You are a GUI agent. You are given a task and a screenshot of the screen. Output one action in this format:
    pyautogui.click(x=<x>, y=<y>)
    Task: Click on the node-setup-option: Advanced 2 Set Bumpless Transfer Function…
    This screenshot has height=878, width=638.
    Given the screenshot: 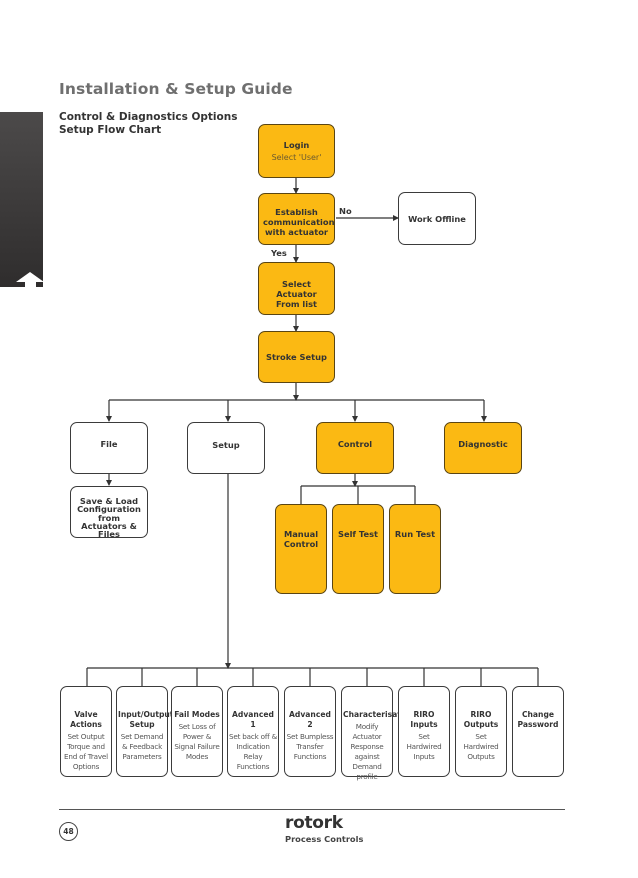 What is the action you would take?
    pyautogui.click(x=310, y=731)
    